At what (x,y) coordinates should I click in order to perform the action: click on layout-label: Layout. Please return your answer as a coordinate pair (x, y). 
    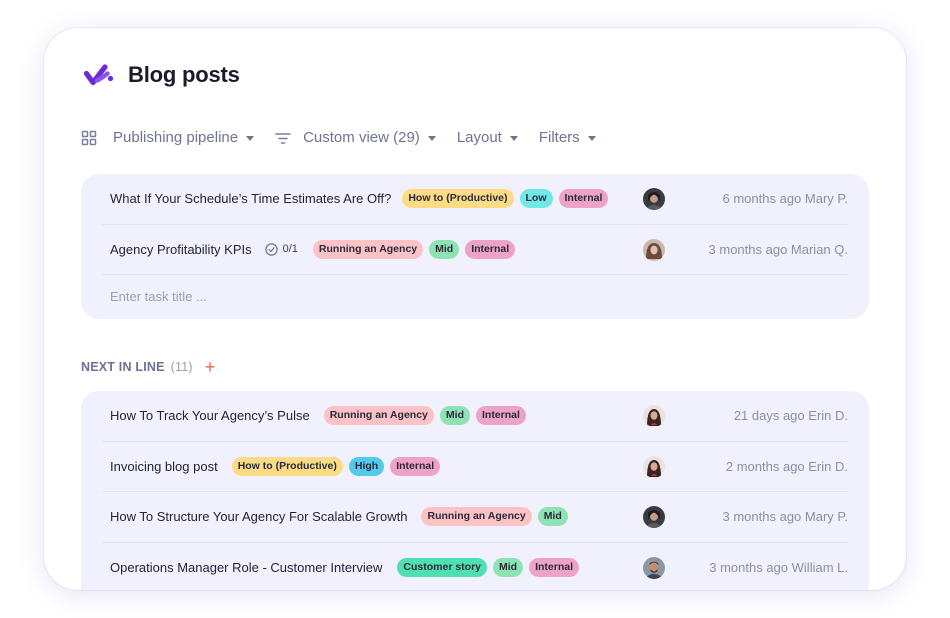
    Looking at the image, I should click on (479, 137).